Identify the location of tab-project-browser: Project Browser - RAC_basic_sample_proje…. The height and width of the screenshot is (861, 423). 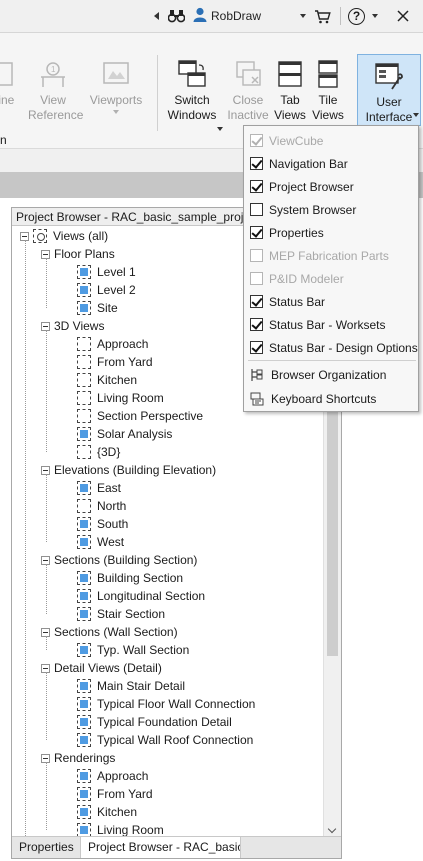
(161, 847).